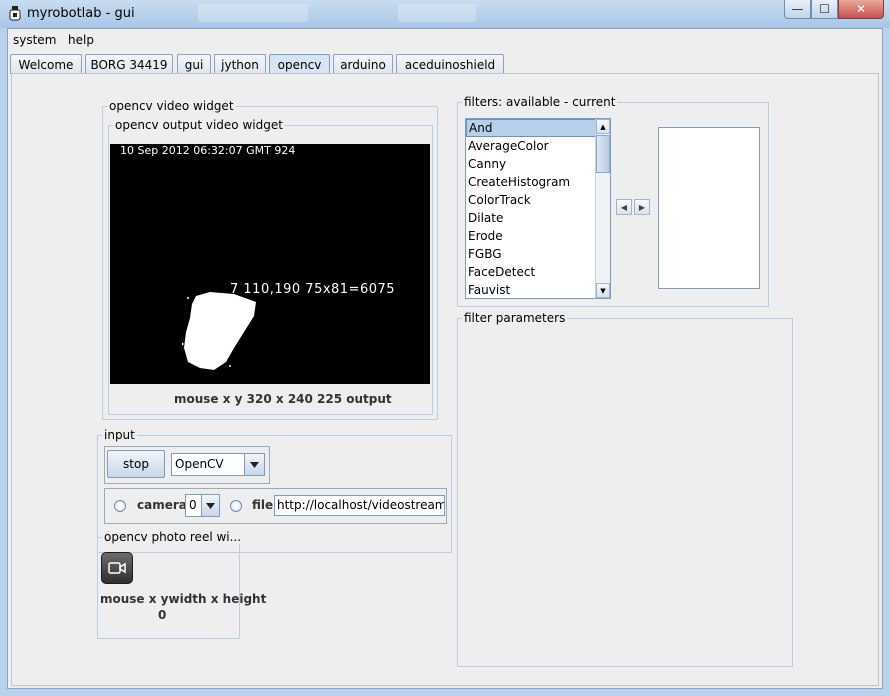 This screenshot has width=890, height=696. What do you see at coordinates (861, 9) in the screenshot?
I see `close-button: ✕` at bounding box center [861, 9].